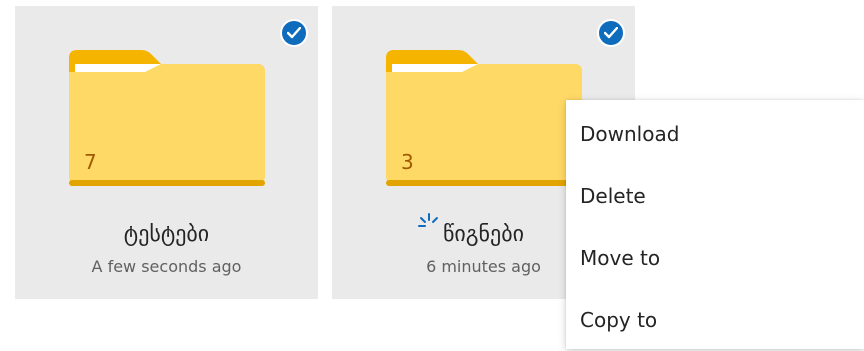 The height and width of the screenshot is (351, 864). What do you see at coordinates (484, 117) in the screenshot?
I see `folder-icon: 3` at bounding box center [484, 117].